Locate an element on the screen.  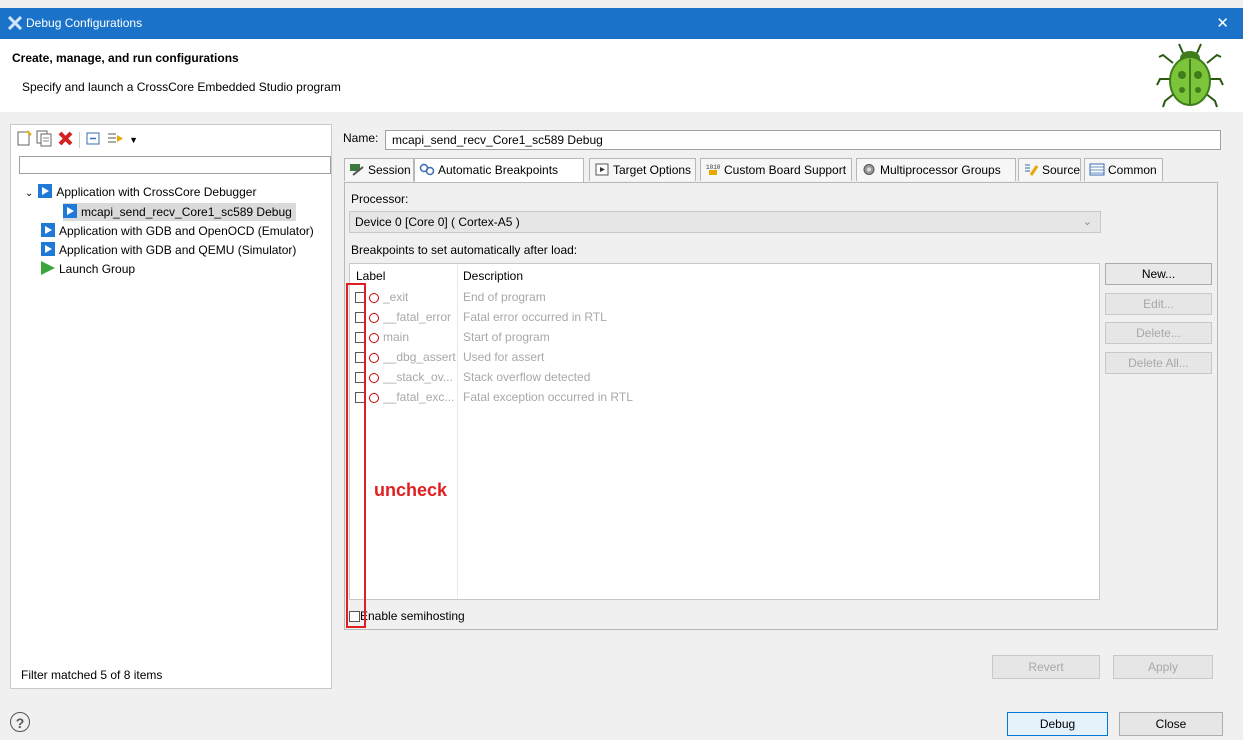
table-row: _exit End of program is located at coordinates (450, 297).